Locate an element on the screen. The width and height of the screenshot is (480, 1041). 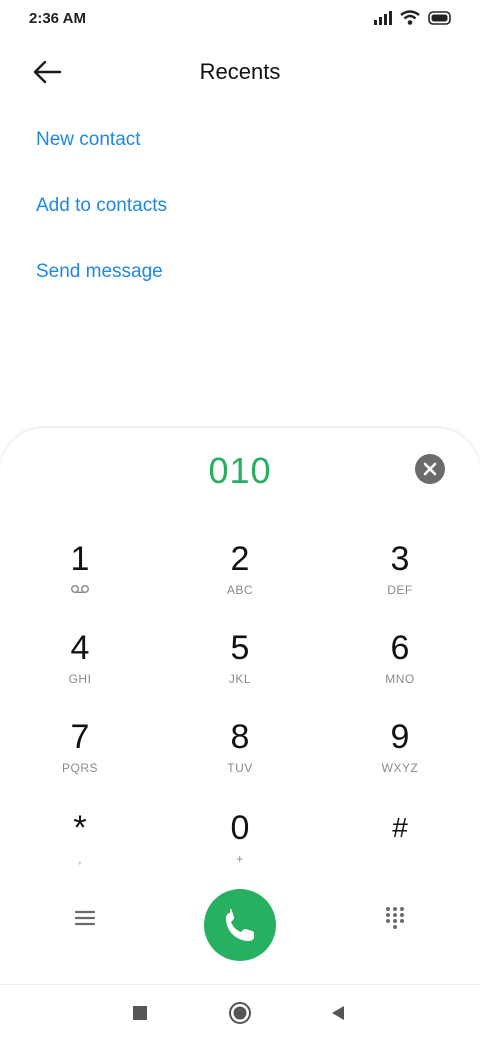
back-triangle-icon is located at coordinates (338, 1013).